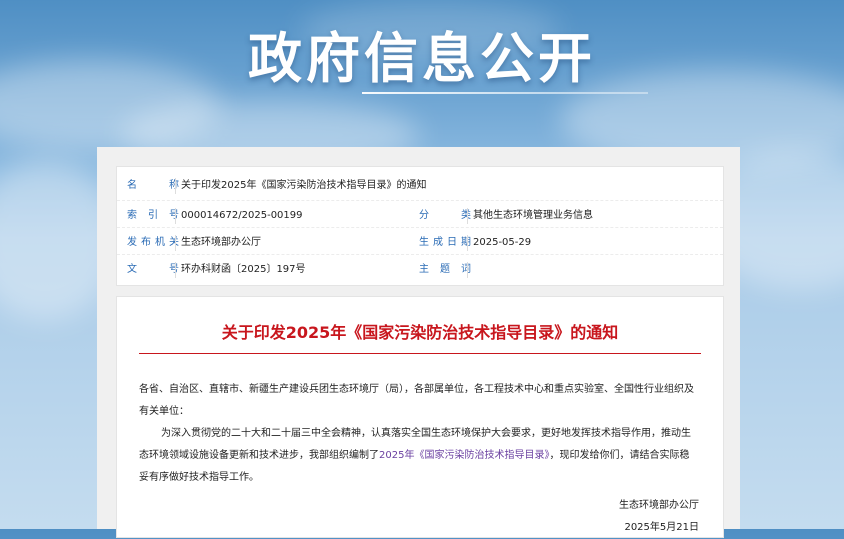 The height and width of the screenshot is (539, 844). I want to click on banner-title: 政府信息公开, so click(422, 58).